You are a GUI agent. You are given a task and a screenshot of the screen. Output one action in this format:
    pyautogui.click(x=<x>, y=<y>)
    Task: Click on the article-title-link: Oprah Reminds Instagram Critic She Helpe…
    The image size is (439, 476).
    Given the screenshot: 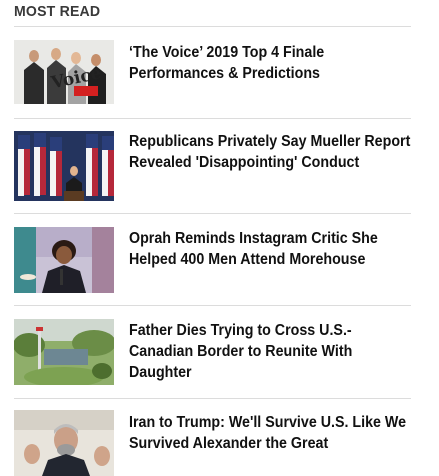 What is the action you would take?
    pyautogui.click(x=271, y=249)
    